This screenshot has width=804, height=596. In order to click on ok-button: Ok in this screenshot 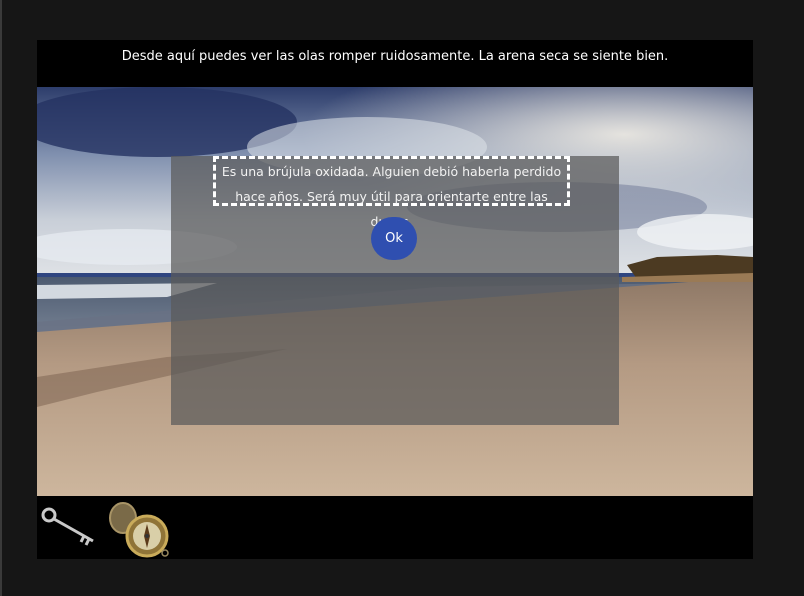, I will do `click(394, 238)`.